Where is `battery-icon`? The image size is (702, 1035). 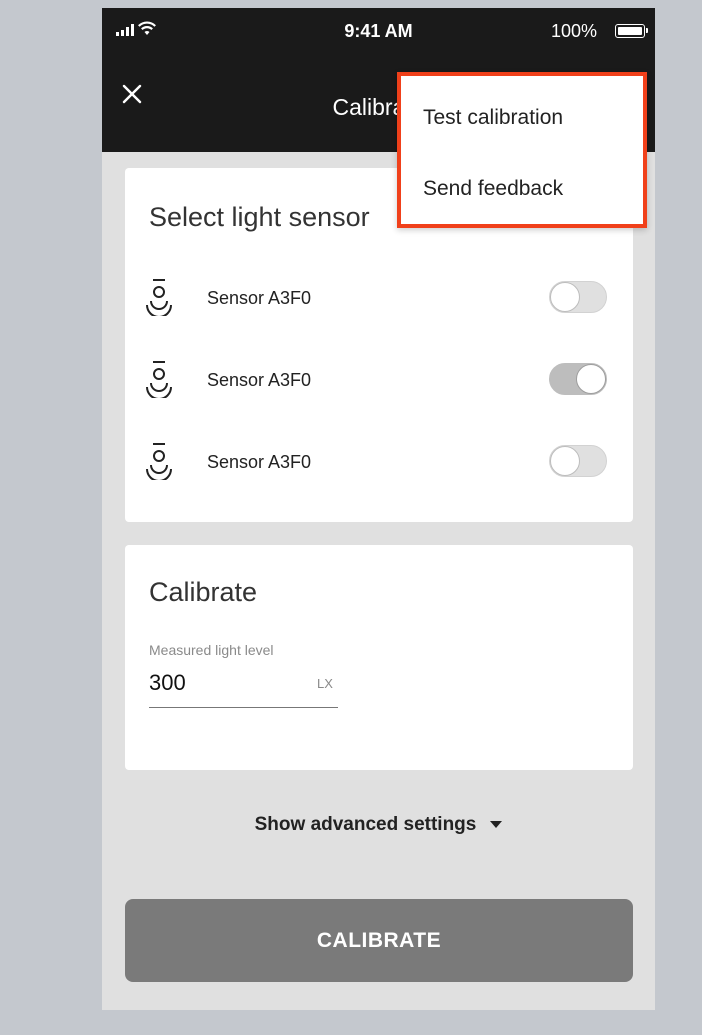
battery-icon is located at coordinates (631, 31).